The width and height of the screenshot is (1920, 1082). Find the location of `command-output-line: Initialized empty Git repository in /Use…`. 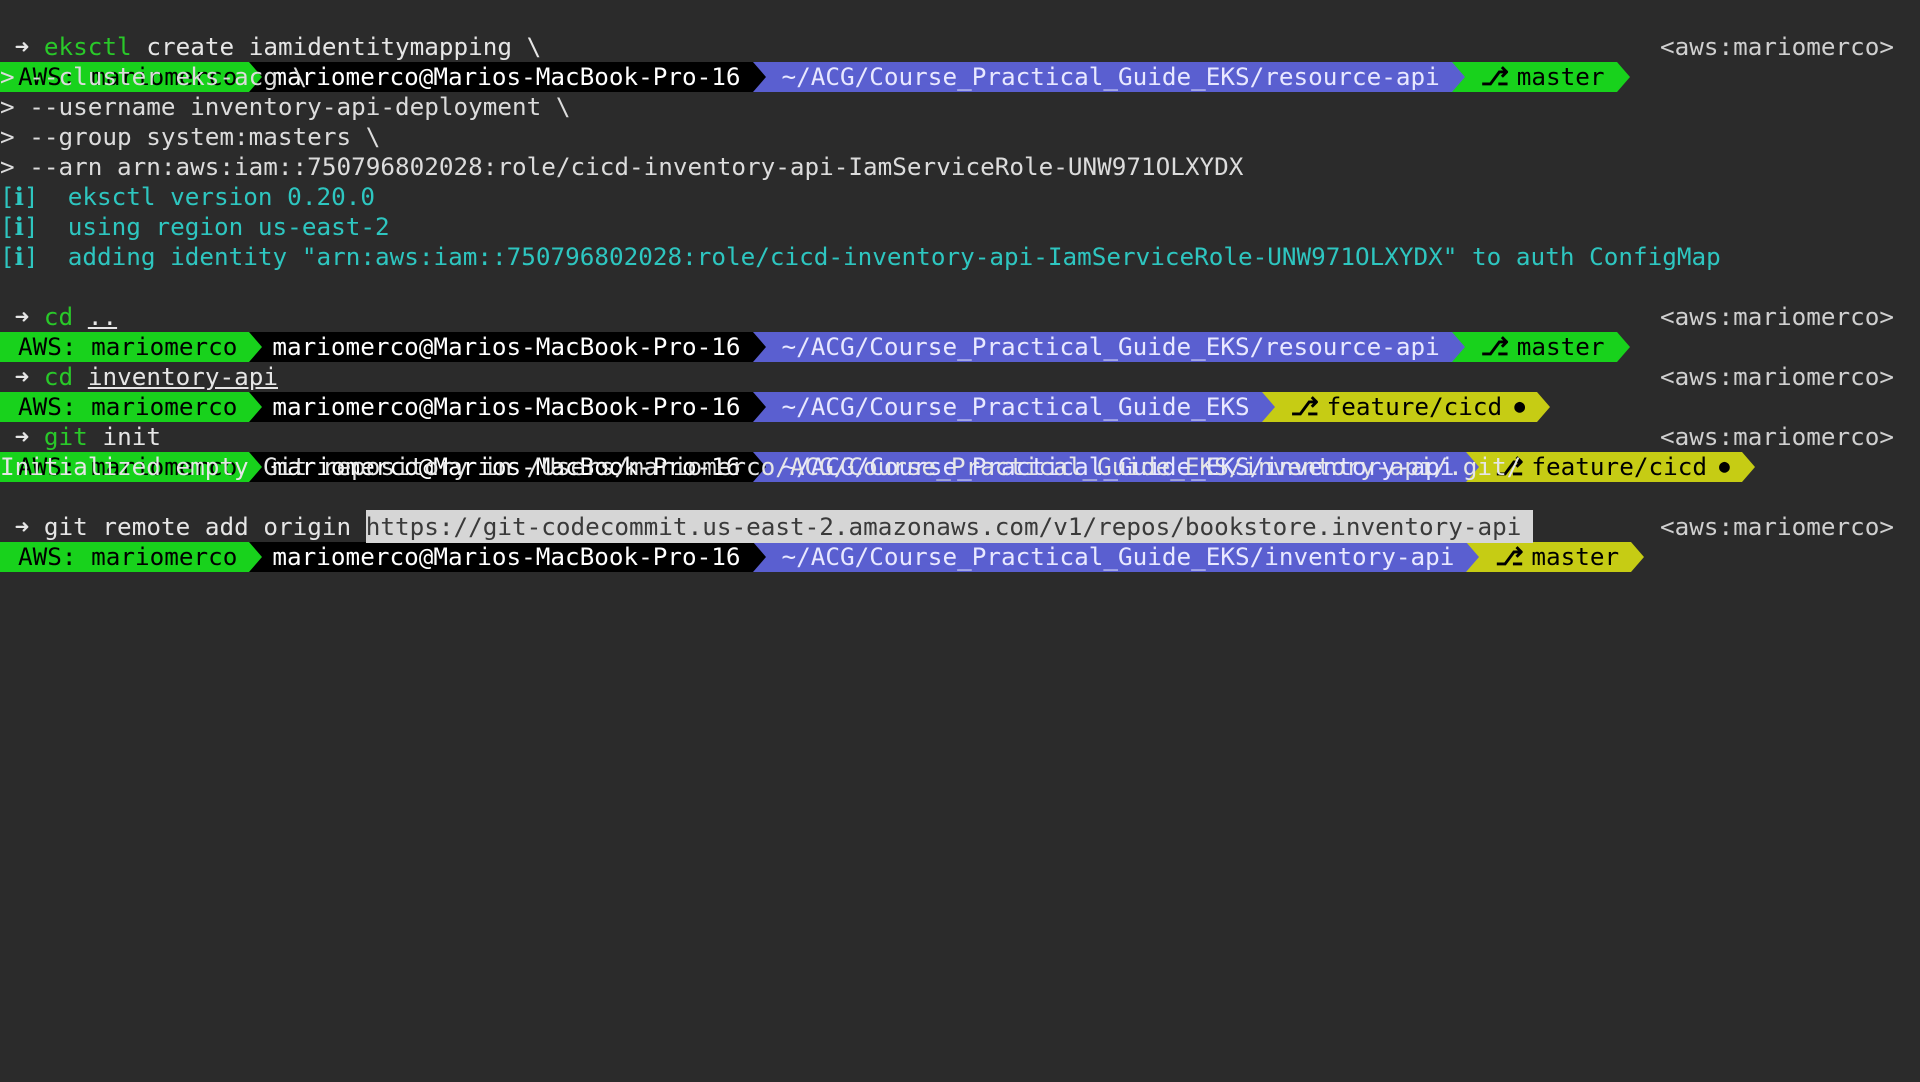

command-output-line: Initialized empty Git repository in /Use… is located at coordinates (761, 466).